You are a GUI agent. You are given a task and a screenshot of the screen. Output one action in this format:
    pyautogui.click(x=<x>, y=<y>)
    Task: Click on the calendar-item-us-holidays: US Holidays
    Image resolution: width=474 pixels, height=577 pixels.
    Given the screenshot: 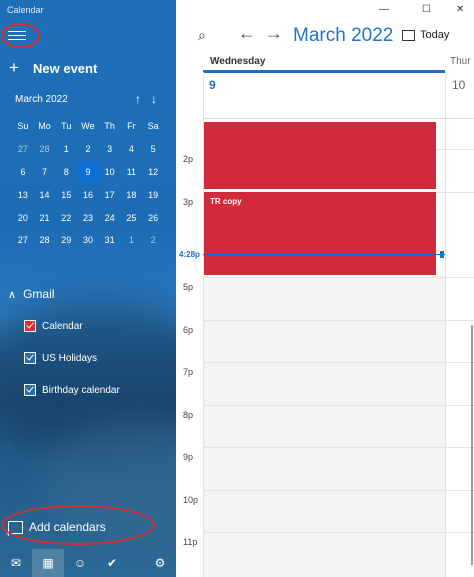 What is the action you would take?
    pyautogui.click(x=60, y=358)
    